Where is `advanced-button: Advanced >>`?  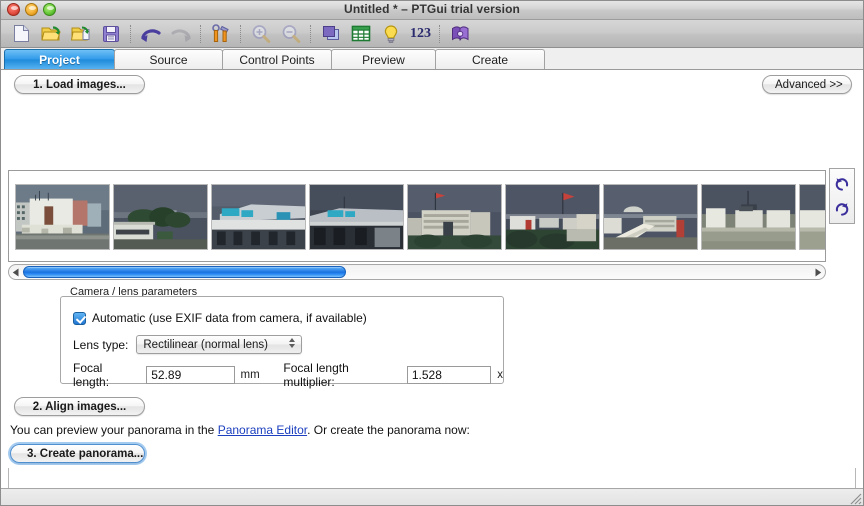 advanced-button: Advanced >> is located at coordinates (807, 84).